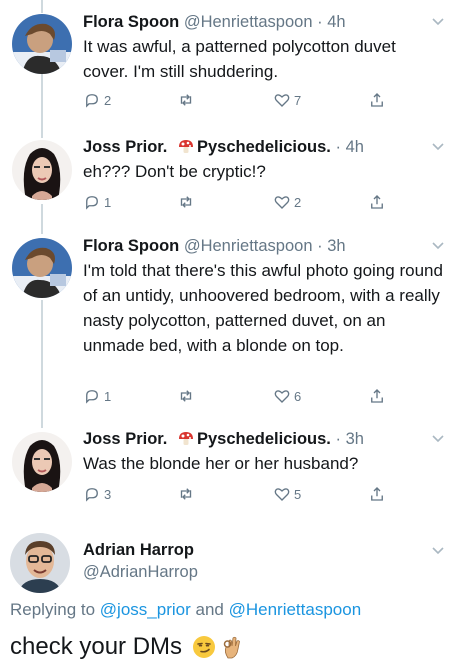 Image resolution: width=458 pixels, height=669 pixels. Describe the element at coordinates (298, 100) in the screenshot. I see `like-count: 7` at that location.